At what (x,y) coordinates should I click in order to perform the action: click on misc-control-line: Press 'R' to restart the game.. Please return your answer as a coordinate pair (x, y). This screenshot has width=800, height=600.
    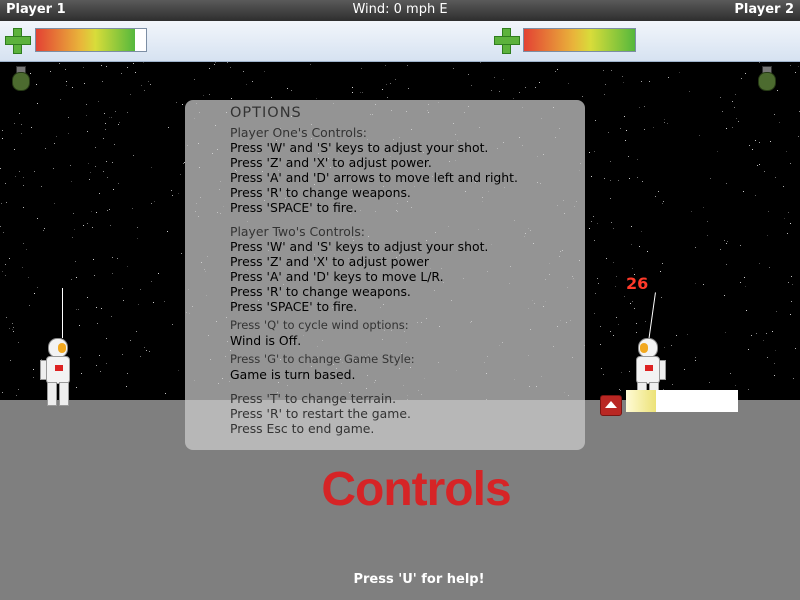
    Looking at the image, I should click on (320, 413).